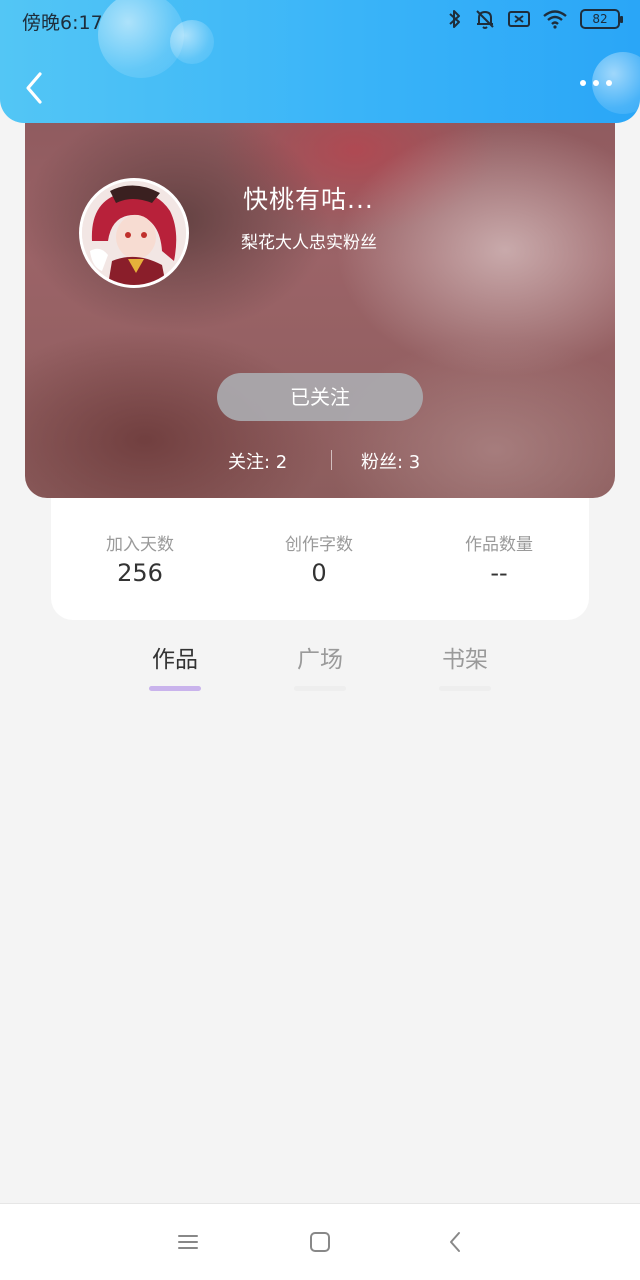 This screenshot has height=1280, width=640. I want to click on app-header: 傍晚6:17 82, so click(320, 61).